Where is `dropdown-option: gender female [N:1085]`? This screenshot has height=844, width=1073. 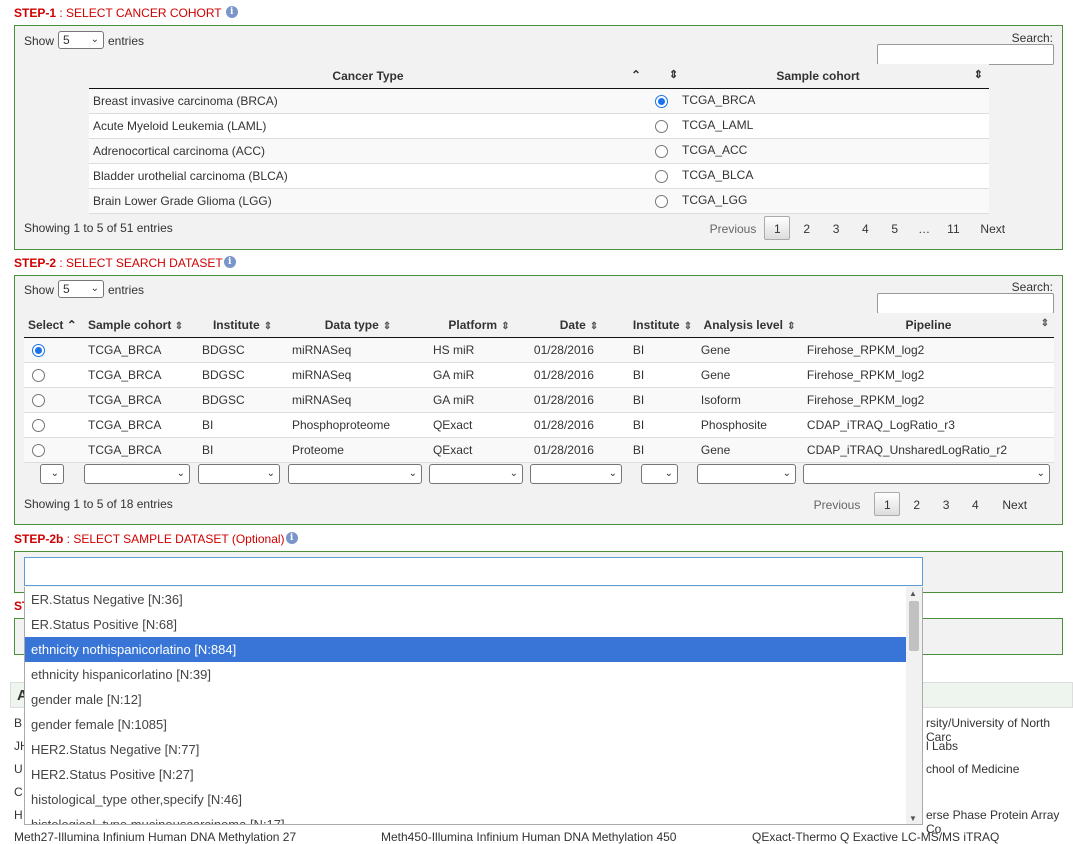 dropdown-option: gender female [N:1085] is located at coordinates (466, 724).